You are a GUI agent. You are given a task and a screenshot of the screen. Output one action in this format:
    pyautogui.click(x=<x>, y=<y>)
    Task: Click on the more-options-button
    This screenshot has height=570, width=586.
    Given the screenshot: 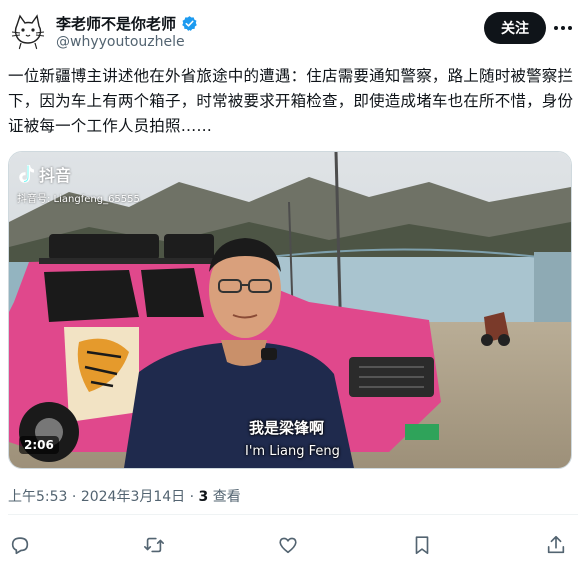 What is the action you would take?
    pyautogui.click(x=563, y=28)
    